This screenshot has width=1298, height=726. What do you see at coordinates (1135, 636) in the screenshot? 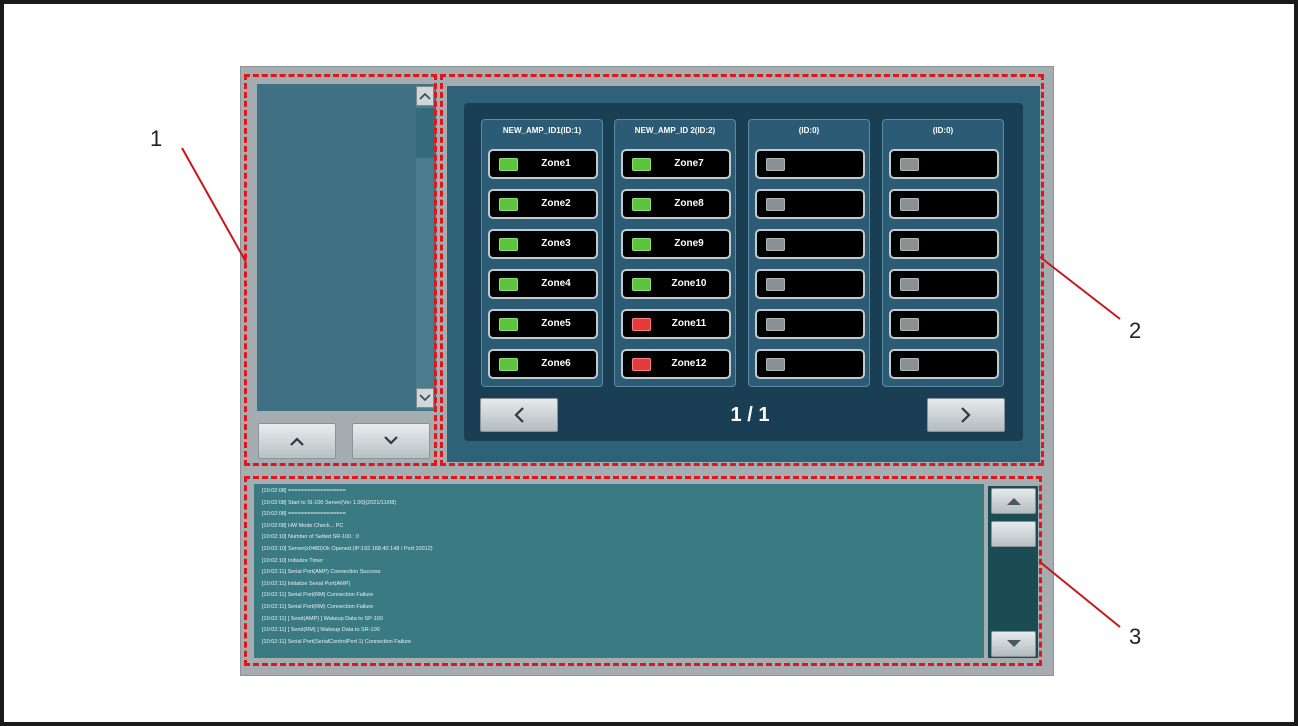
I see `callout-3: 3` at bounding box center [1135, 636].